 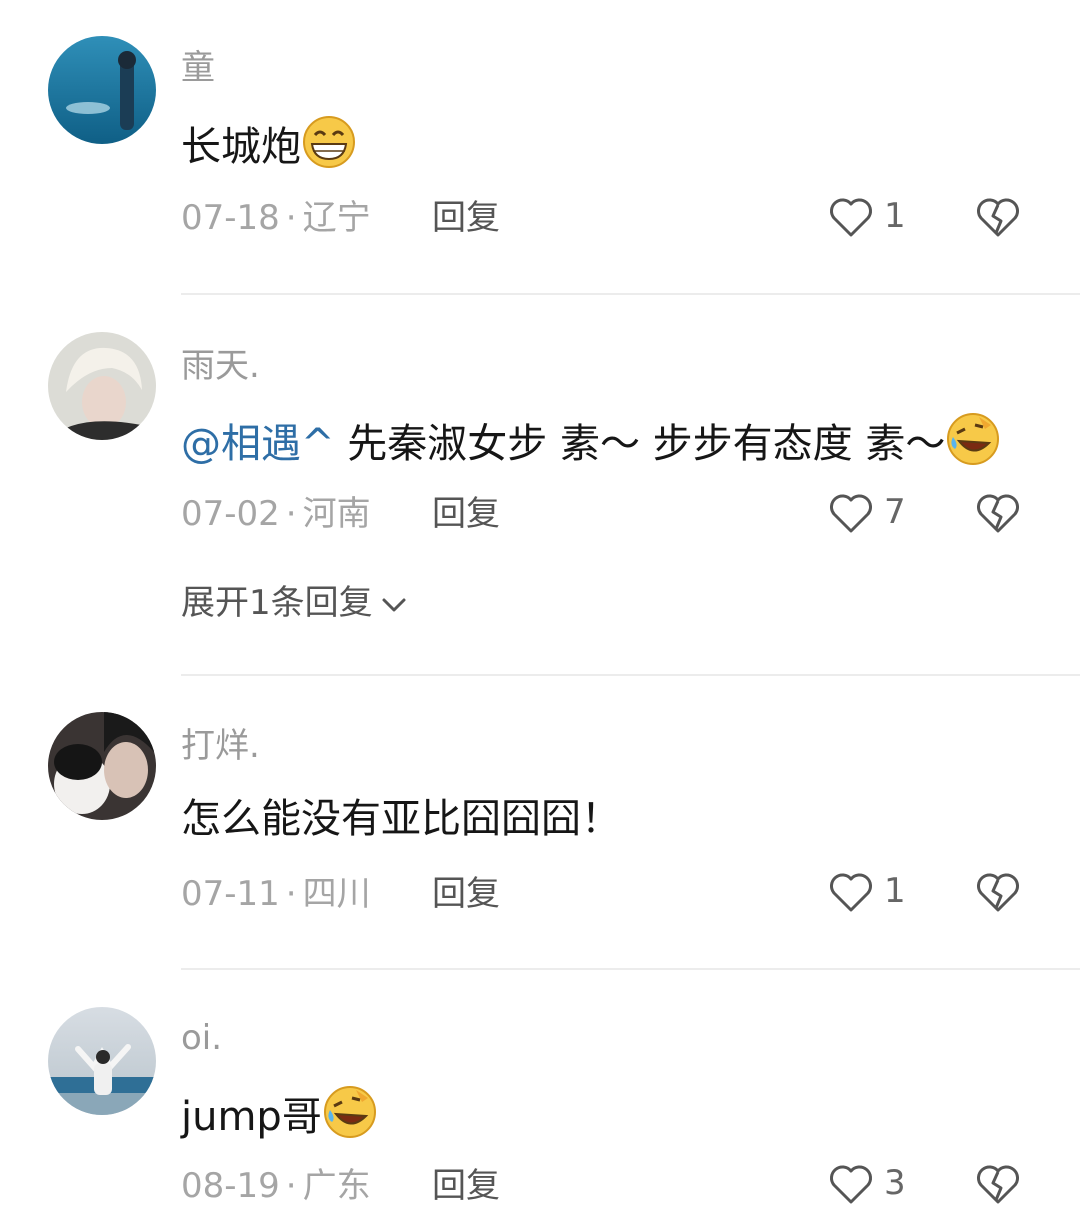 What do you see at coordinates (220, 746) in the screenshot?
I see `username: 打烊.` at bounding box center [220, 746].